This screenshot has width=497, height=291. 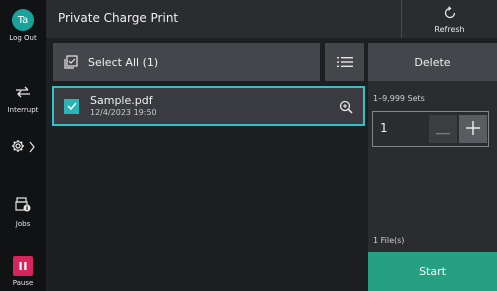 What do you see at coordinates (23, 207) in the screenshot?
I see `jobs-icon` at bounding box center [23, 207].